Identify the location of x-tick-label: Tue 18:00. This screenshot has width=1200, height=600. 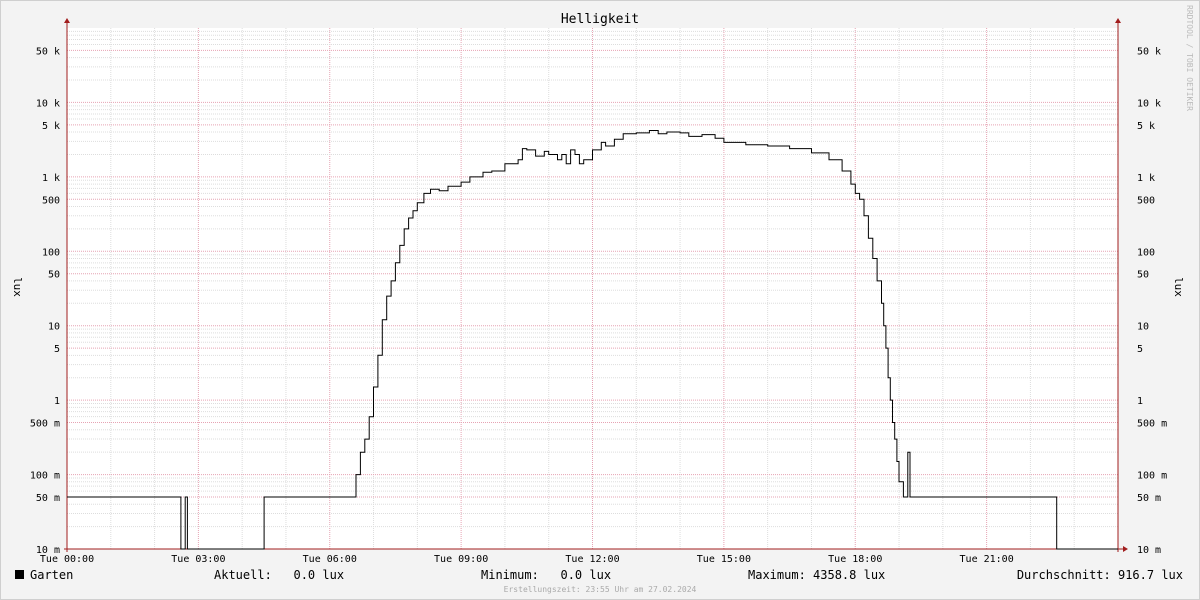
(855, 559).